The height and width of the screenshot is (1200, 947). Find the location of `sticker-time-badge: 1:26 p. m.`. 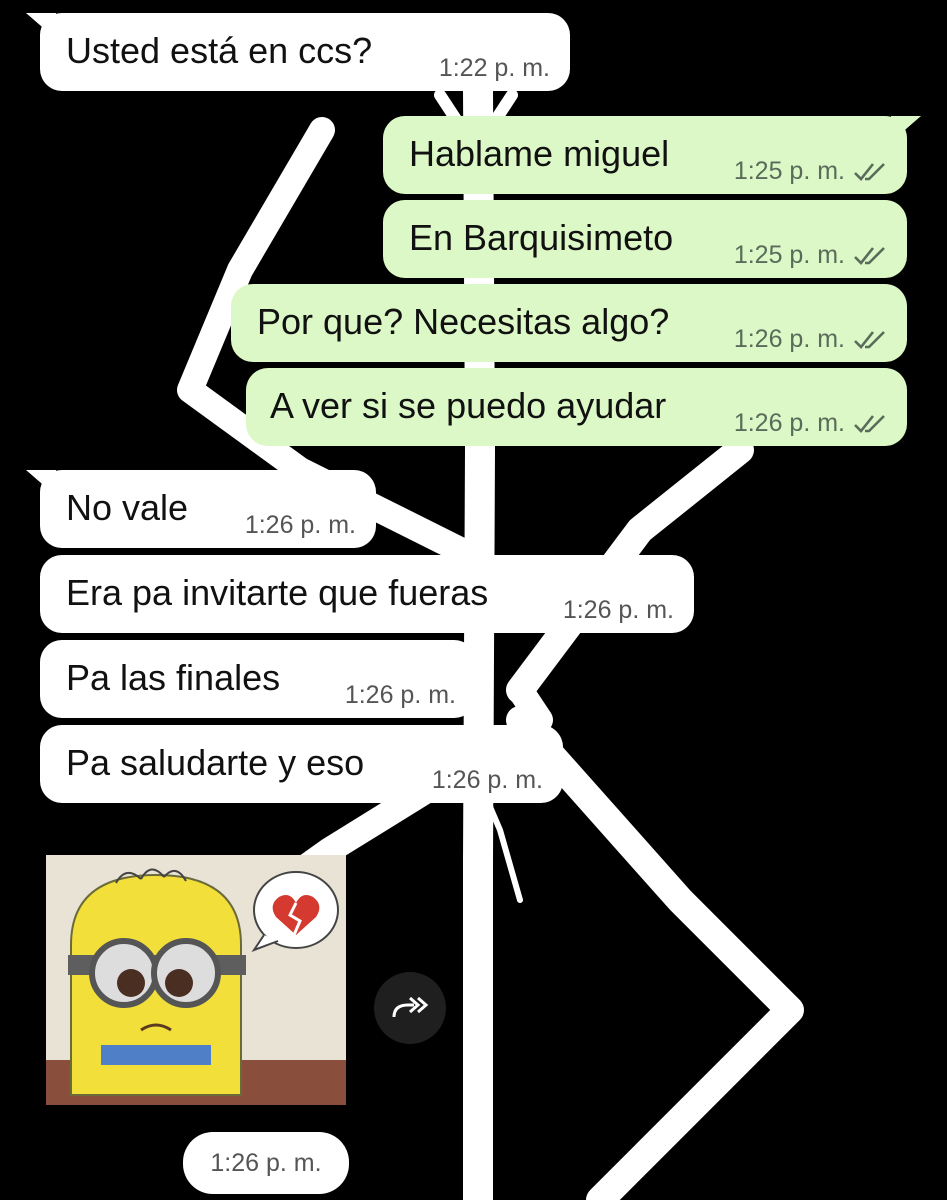

sticker-time-badge: 1:26 p. m. is located at coordinates (266, 1163).